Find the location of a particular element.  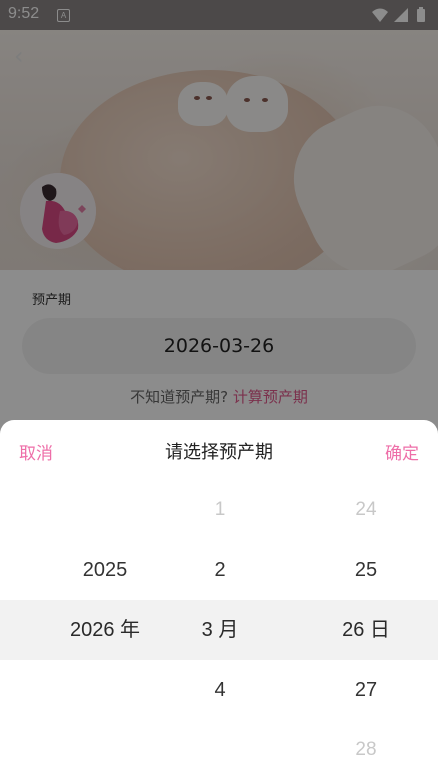

month-selected: 3 月 is located at coordinates (220, 630).